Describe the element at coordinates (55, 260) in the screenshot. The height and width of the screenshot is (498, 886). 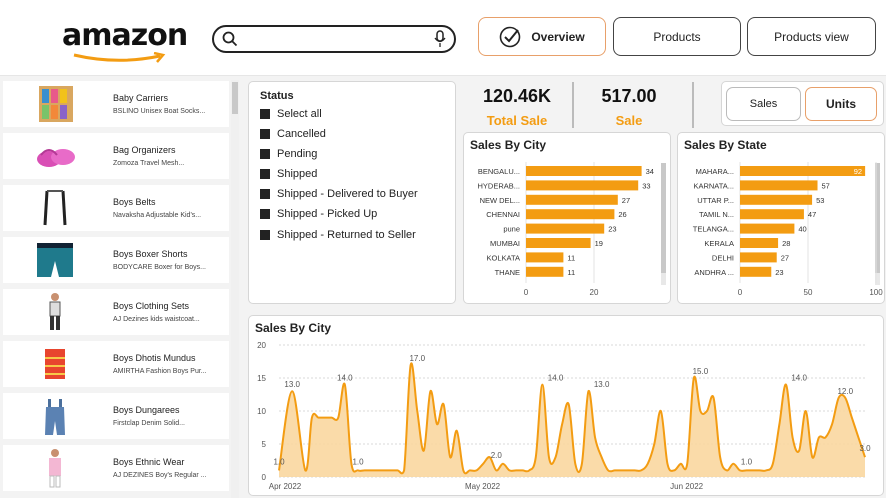
I see `boxer-shorts-thumbnail` at that location.